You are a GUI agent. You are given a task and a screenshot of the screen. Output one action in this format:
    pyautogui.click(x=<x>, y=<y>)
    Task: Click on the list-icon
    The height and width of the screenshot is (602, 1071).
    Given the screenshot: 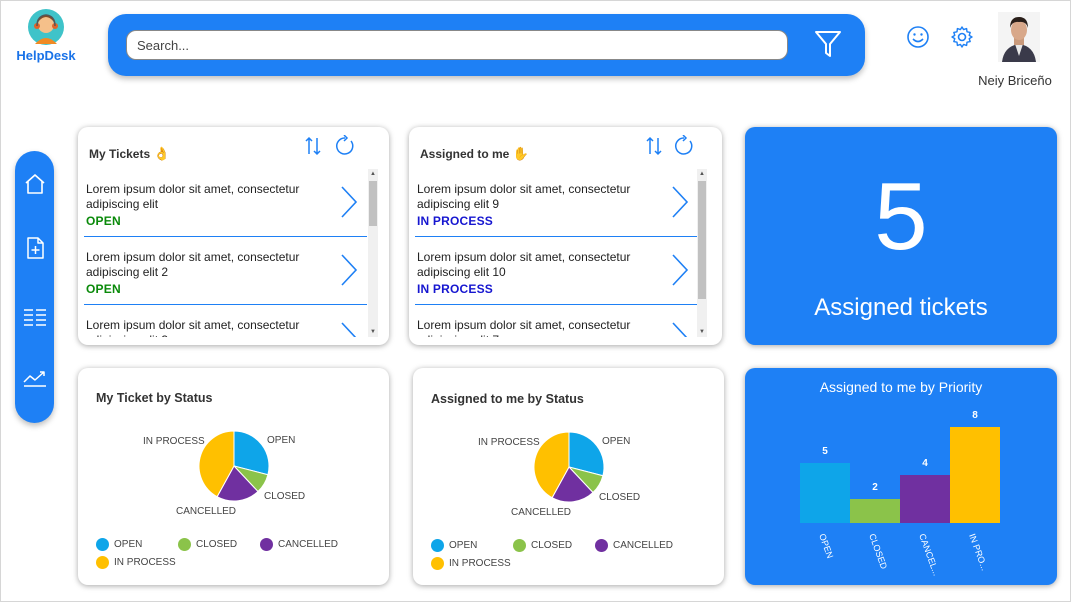 What is the action you would take?
    pyautogui.click(x=35, y=317)
    